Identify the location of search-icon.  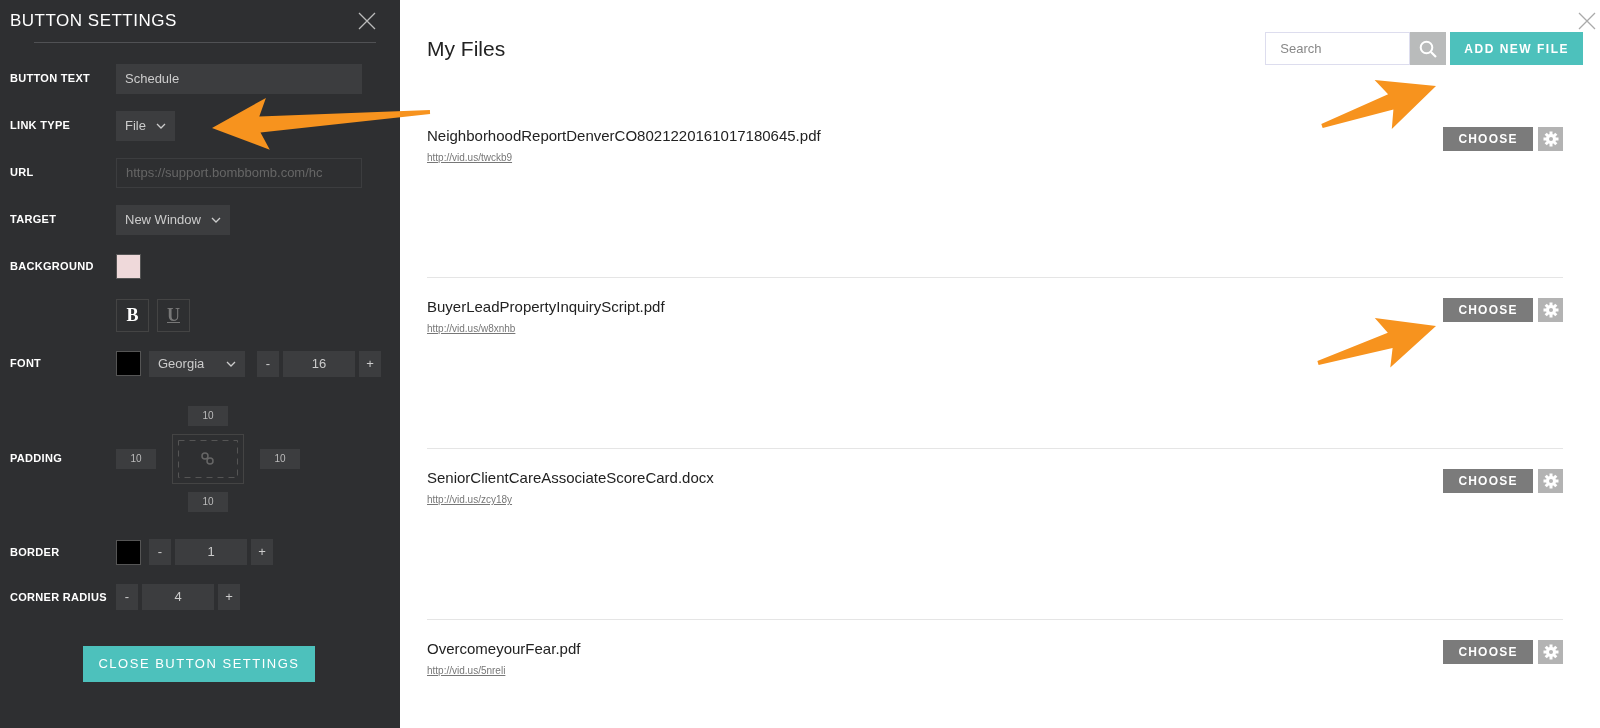
(1428, 48).